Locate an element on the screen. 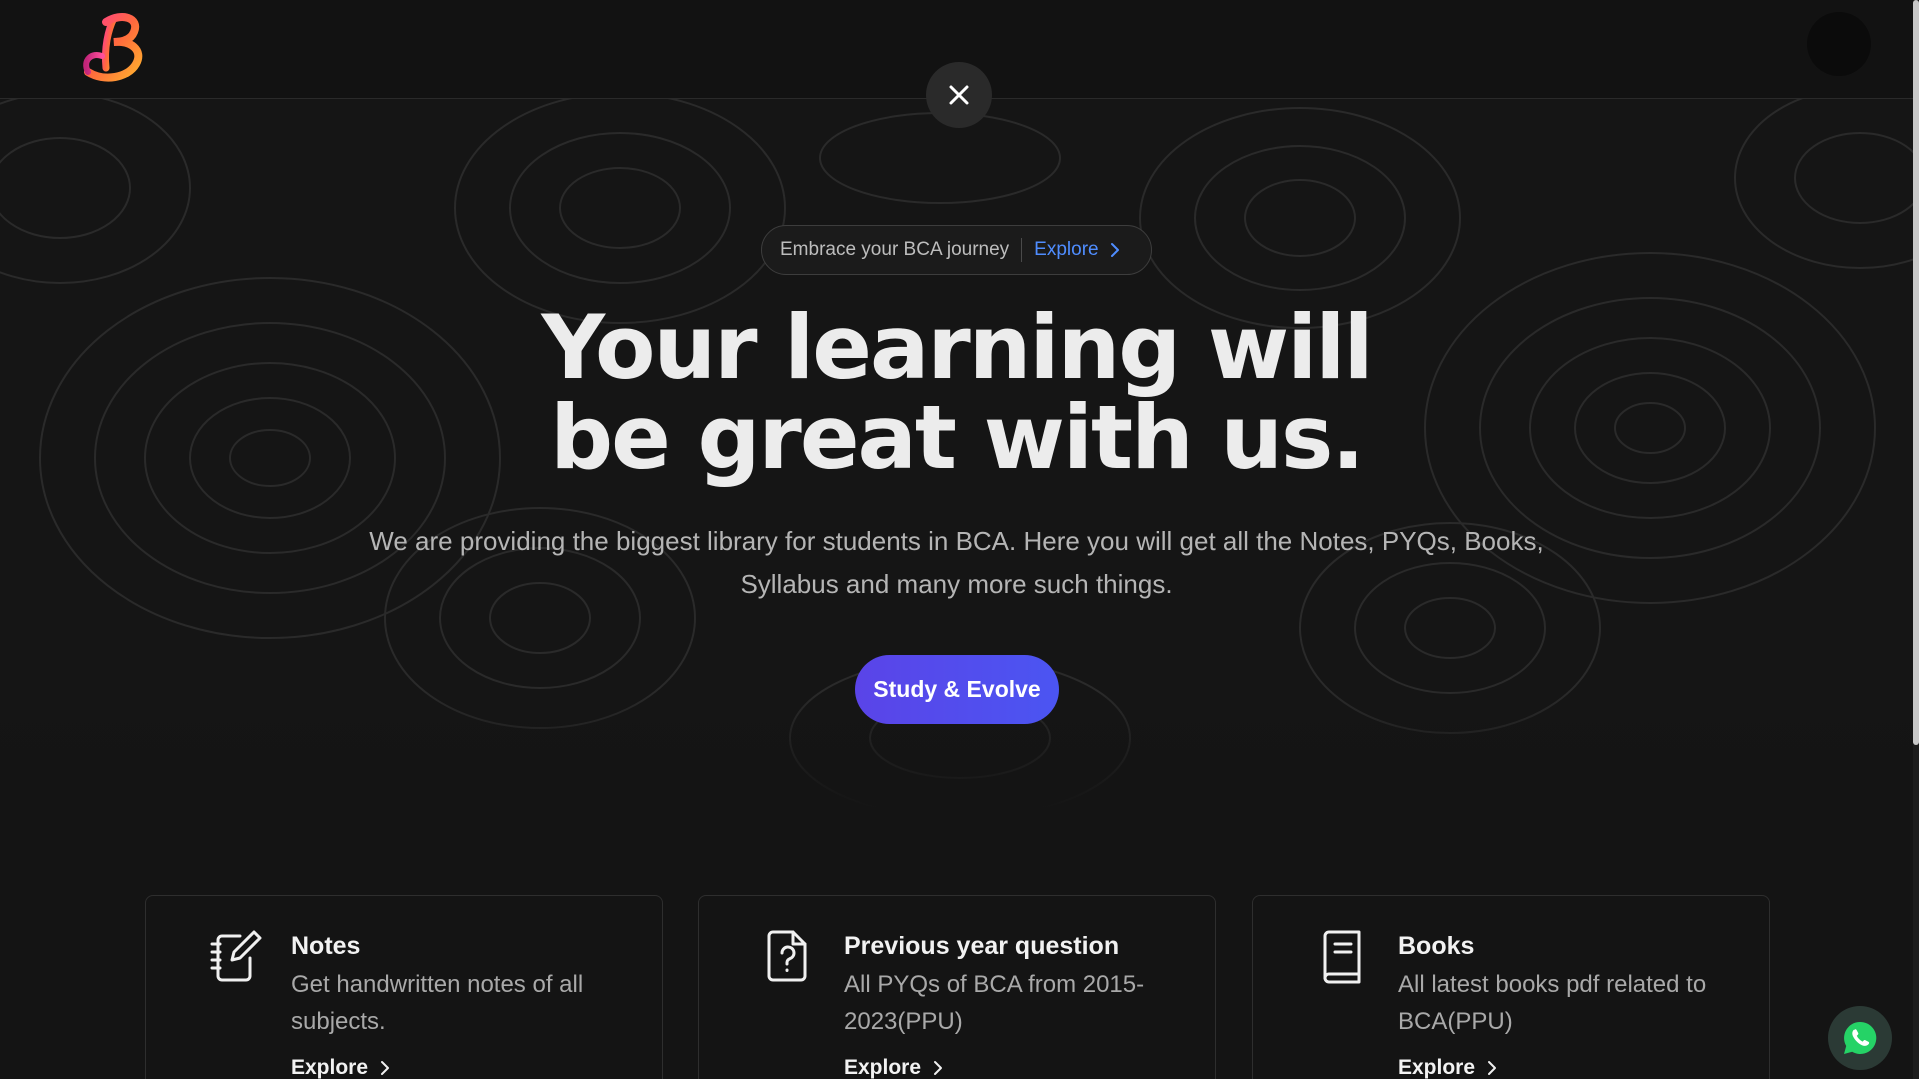 The height and width of the screenshot is (1079, 1919). card-title: Previous year question is located at coordinates (982, 946).